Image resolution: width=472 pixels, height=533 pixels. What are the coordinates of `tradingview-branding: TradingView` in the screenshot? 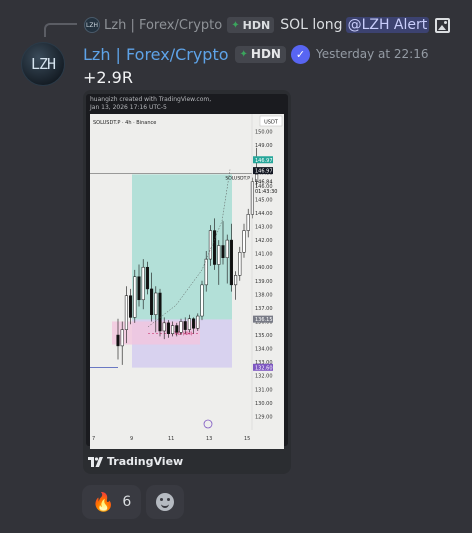 It's located at (135, 461).